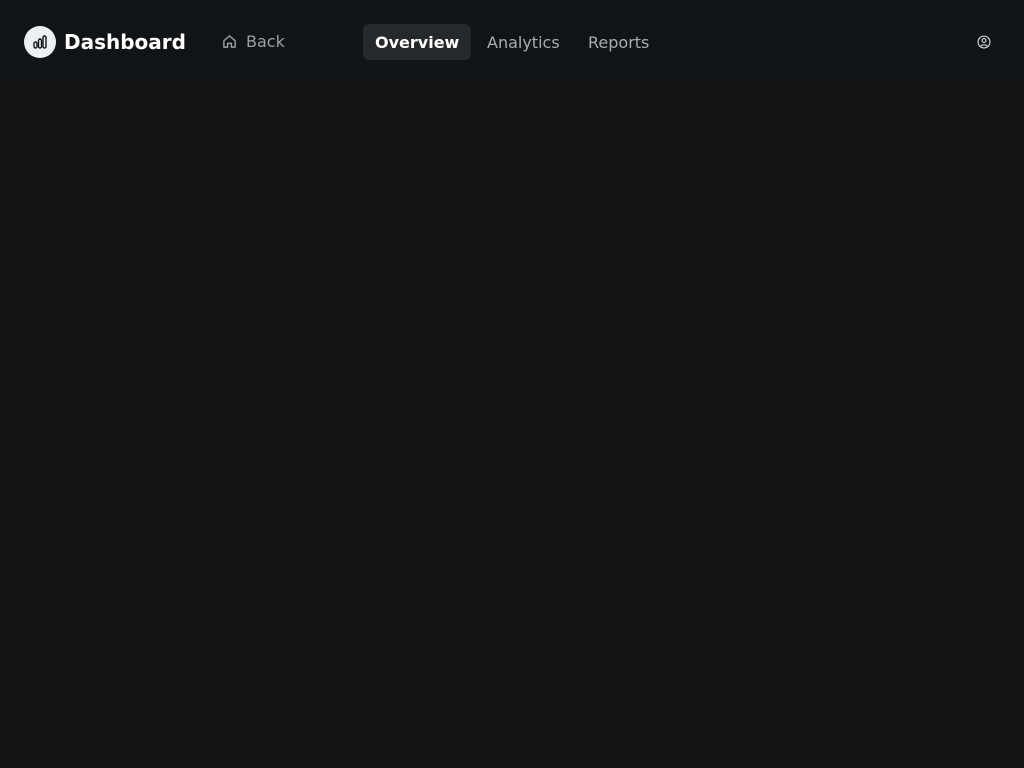 This screenshot has width=1024, height=768. What do you see at coordinates (229, 41) in the screenshot?
I see `home-icon` at bounding box center [229, 41].